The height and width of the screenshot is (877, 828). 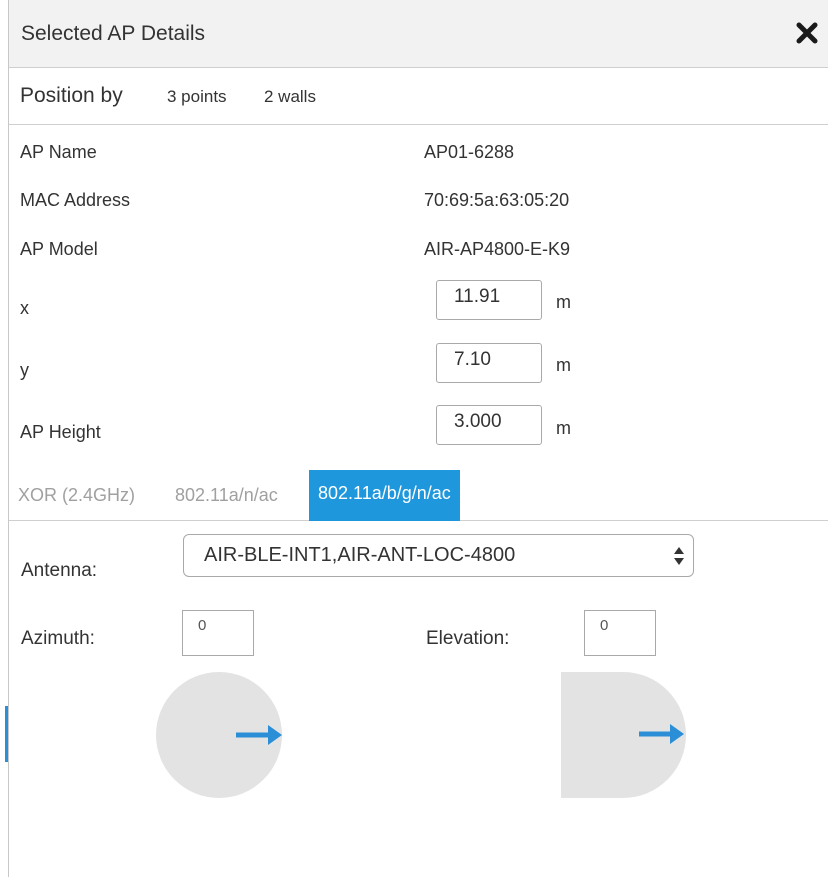 What do you see at coordinates (360, 555) in the screenshot?
I see `antenna-select-value: AIR-BLE-INT1,AIR-ANT-LOC-4800` at bounding box center [360, 555].